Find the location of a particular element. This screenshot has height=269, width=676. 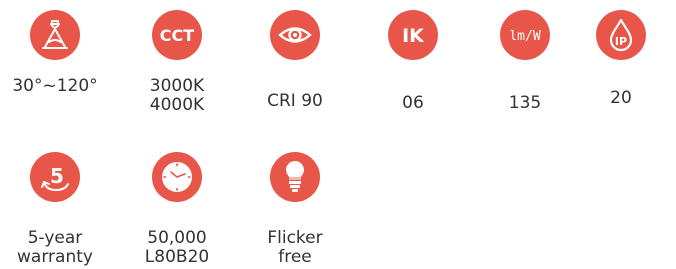

ip-label: 20 is located at coordinates (621, 98).